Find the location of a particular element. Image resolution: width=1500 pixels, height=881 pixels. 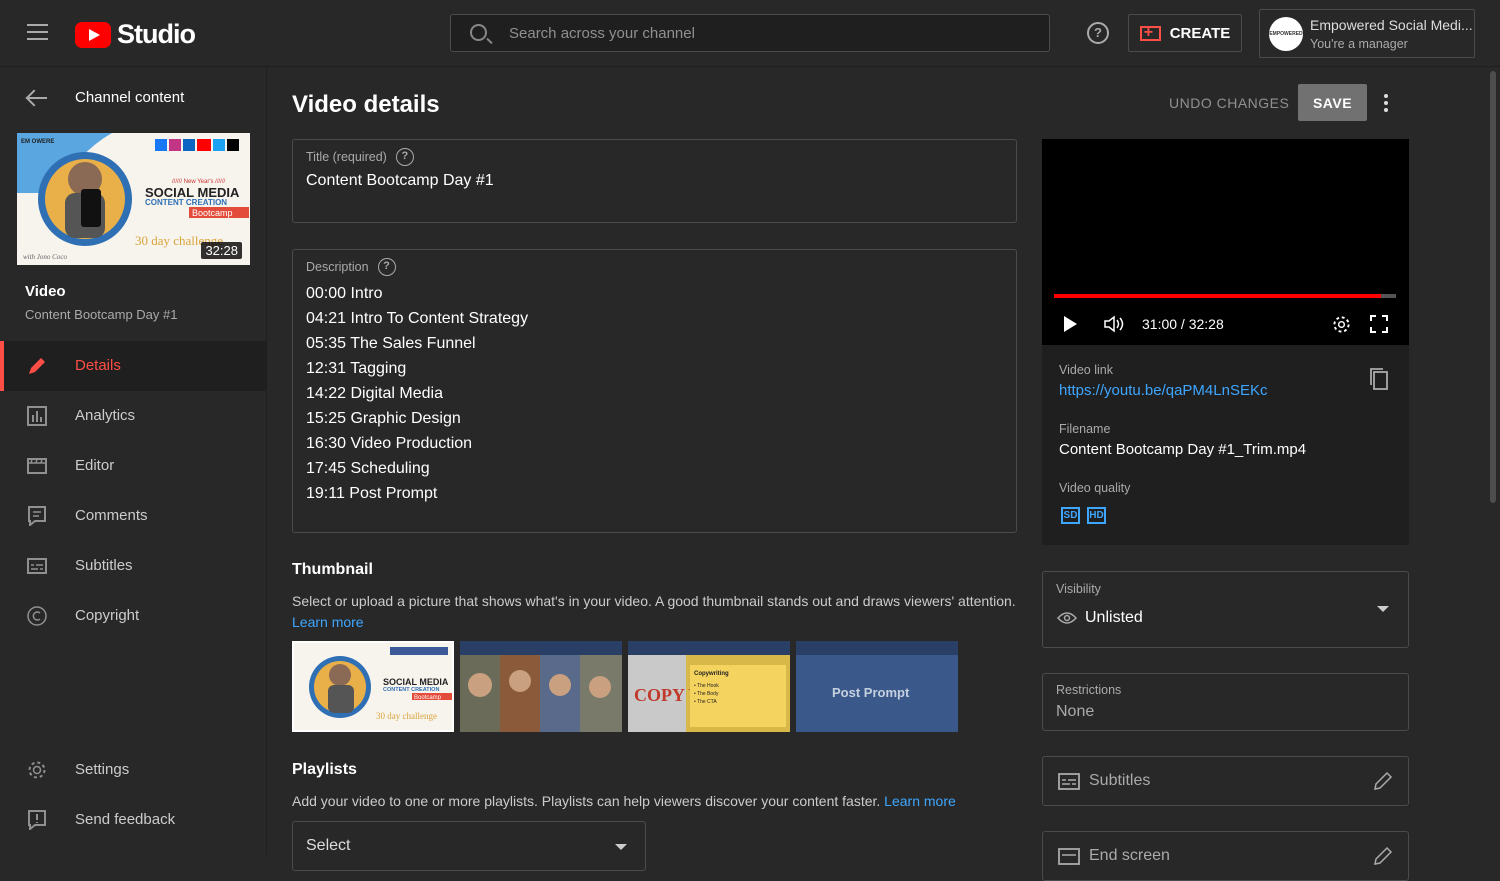

volume-icon is located at coordinates (1115, 324).